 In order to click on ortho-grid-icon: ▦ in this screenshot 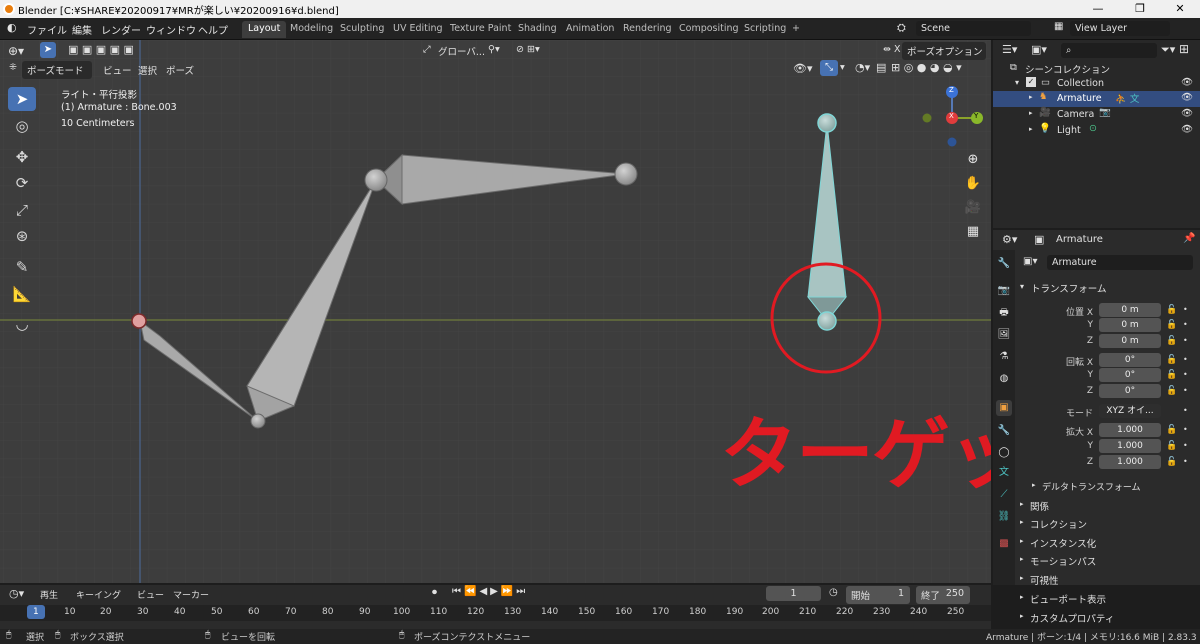, I will do `click(973, 232)`.